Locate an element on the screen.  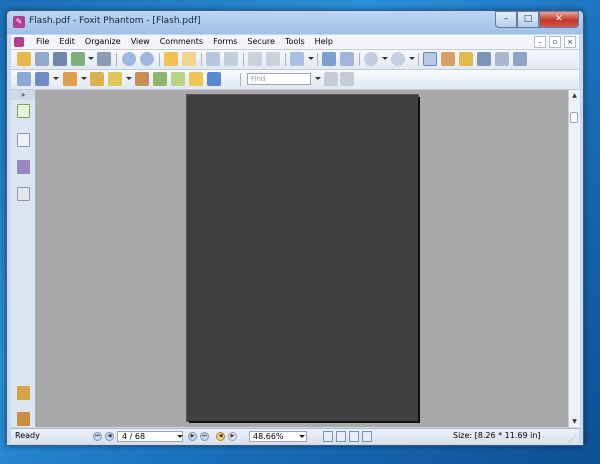
edit-dropdown-arrow is located at coordinates (56, 78).